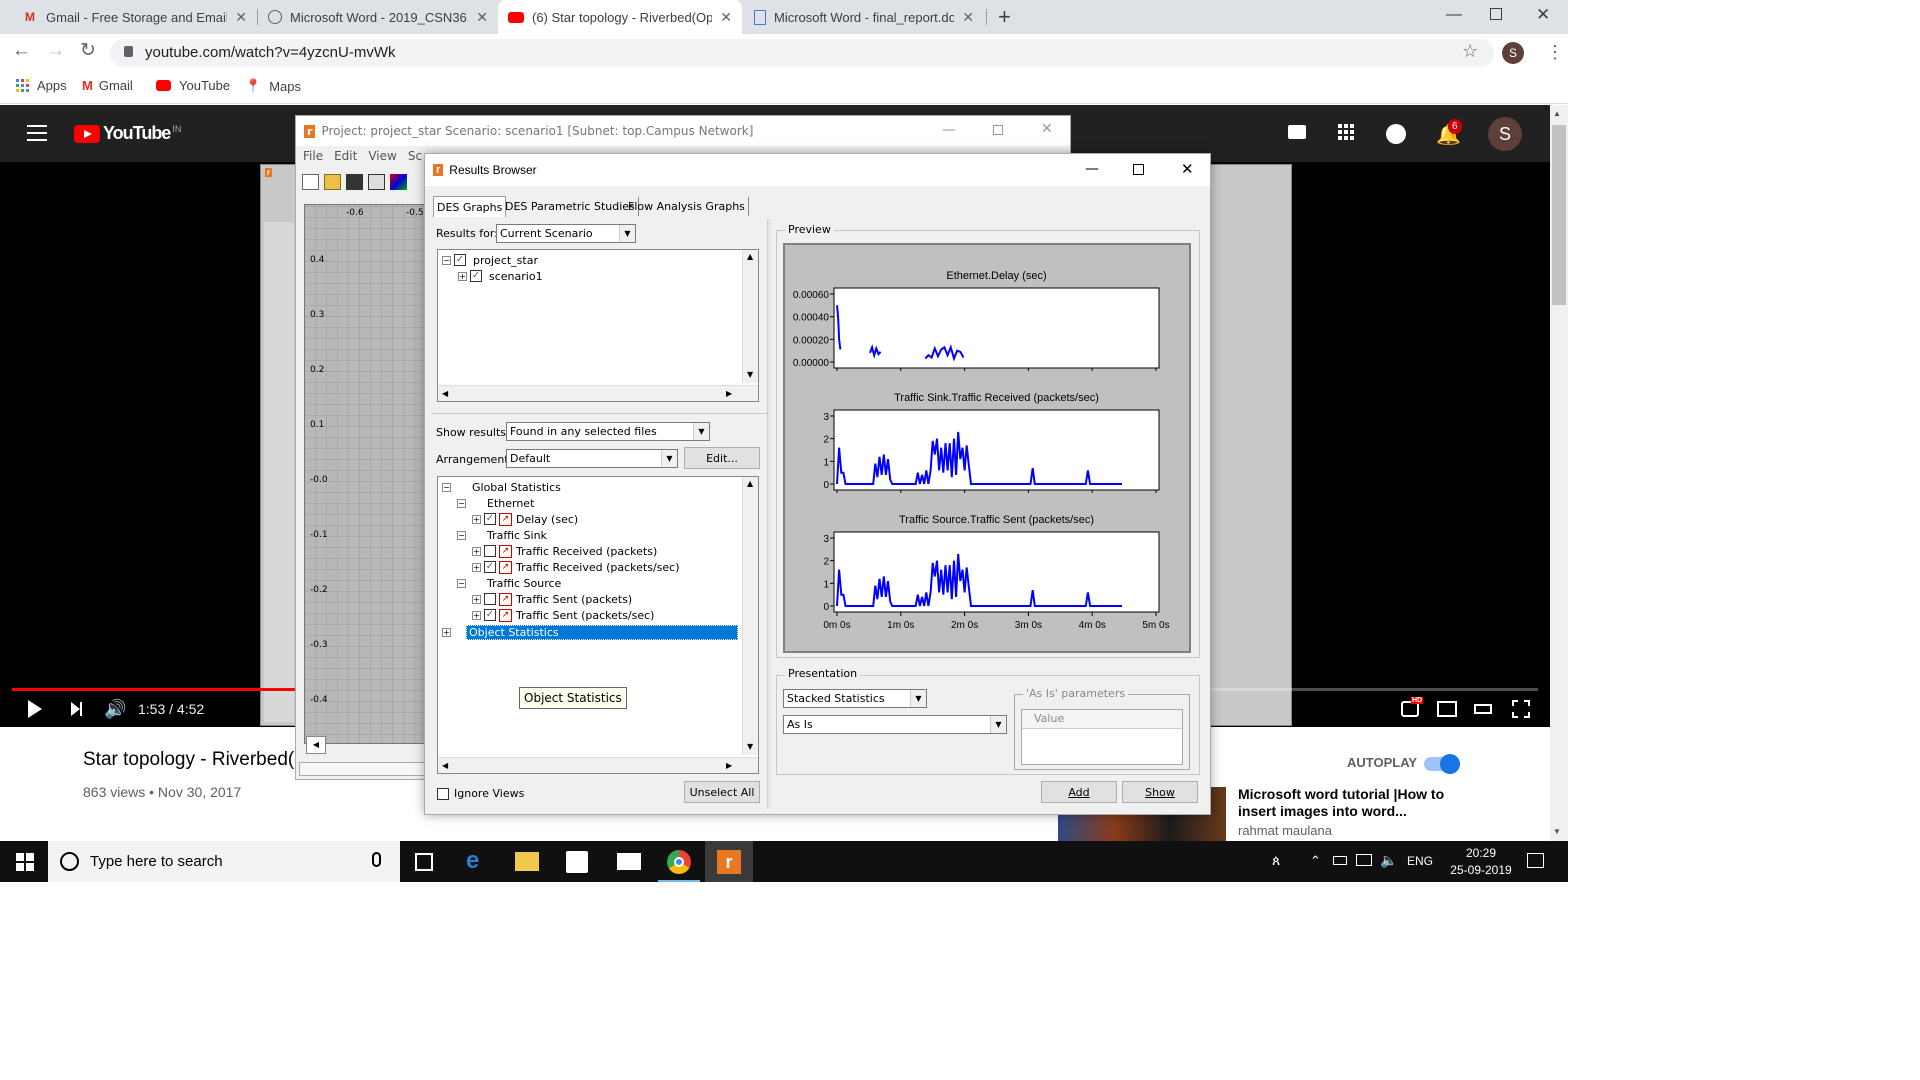 The image size is (1920, 1080). I want to click on battery-icon, so click(1340, 860).